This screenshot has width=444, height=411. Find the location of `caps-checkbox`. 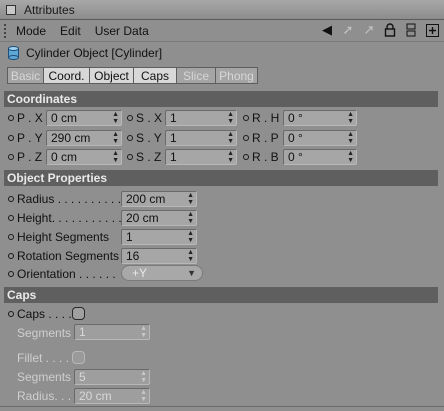

caps-checkbox is located at coordinates (78, 313).